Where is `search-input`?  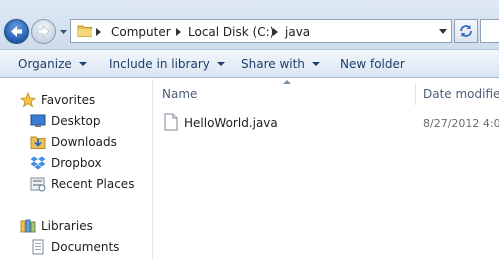 search-input is located at coordinates (489, 31).